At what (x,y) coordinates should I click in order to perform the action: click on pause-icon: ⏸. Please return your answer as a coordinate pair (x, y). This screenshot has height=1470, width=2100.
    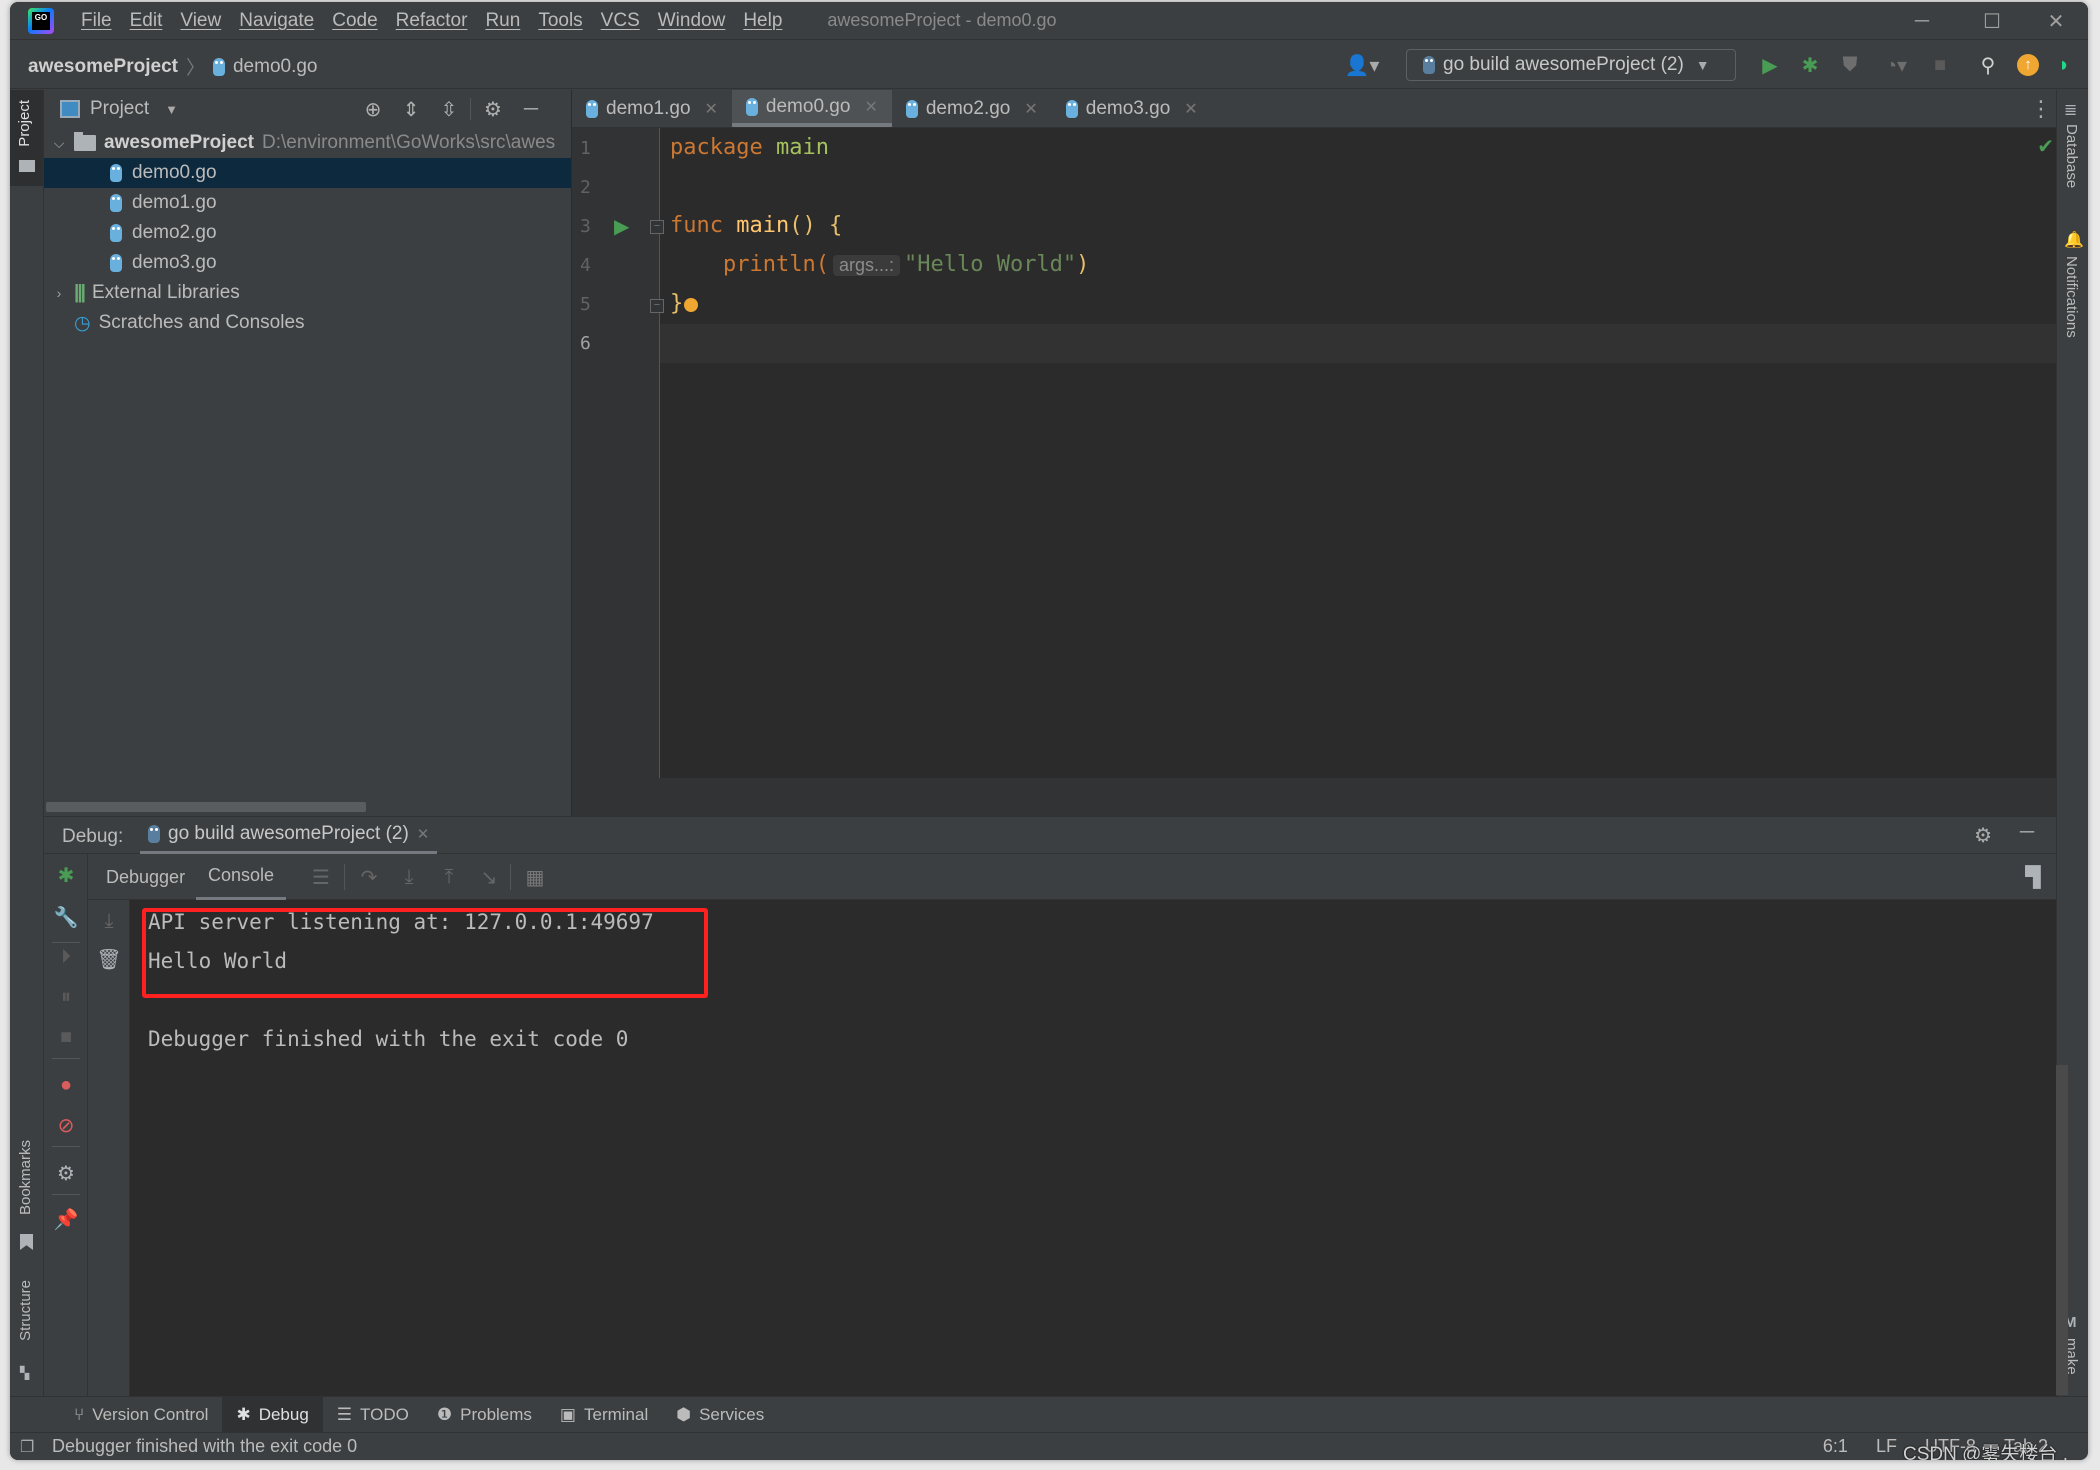
    Looking at the image, I should click on (66, 997).